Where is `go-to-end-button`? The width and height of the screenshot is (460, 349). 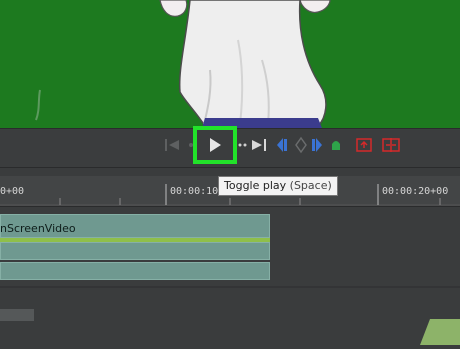 go-to-end-button is located at coordinates (259, 145).